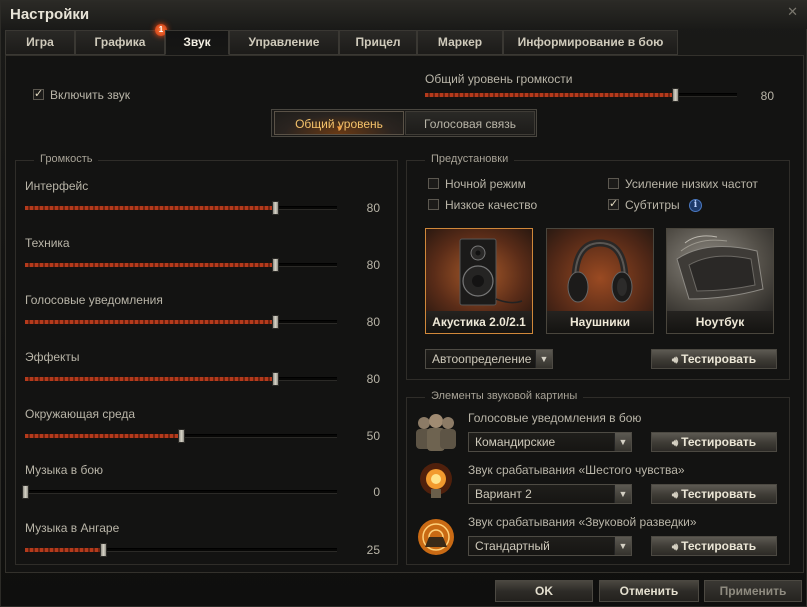 This screenshot has height=607, width=807. I want to click on tab-game: Игра, so click(40, 42).